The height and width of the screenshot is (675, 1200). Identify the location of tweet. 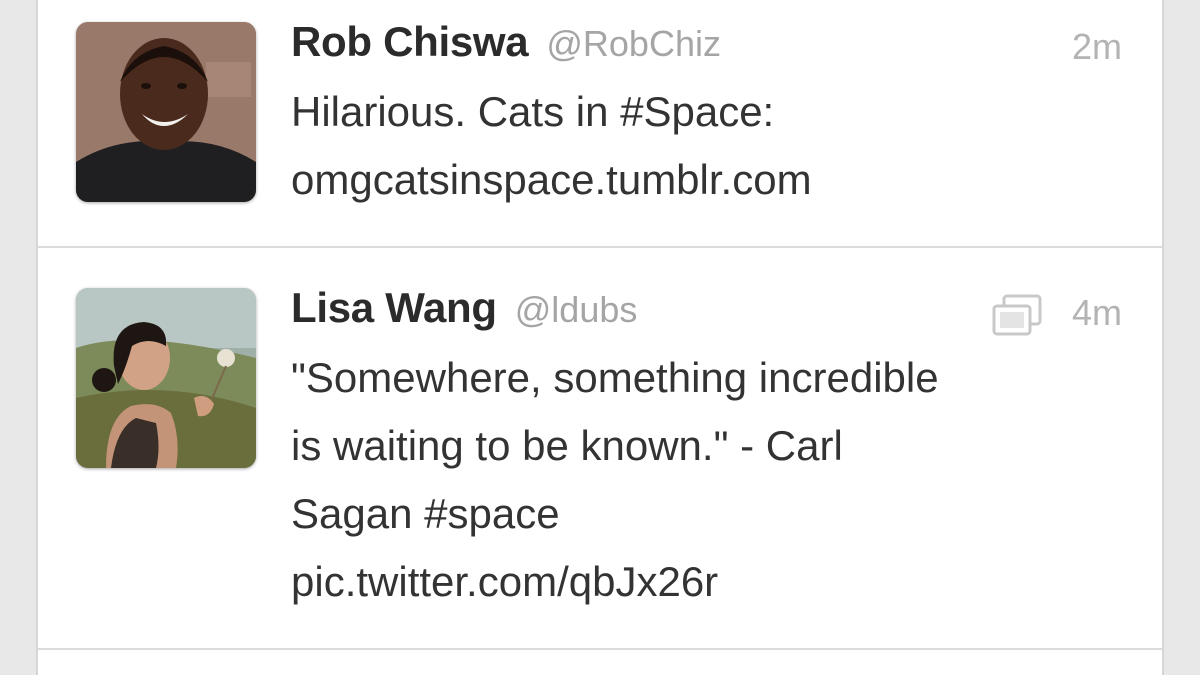
(600, 663).